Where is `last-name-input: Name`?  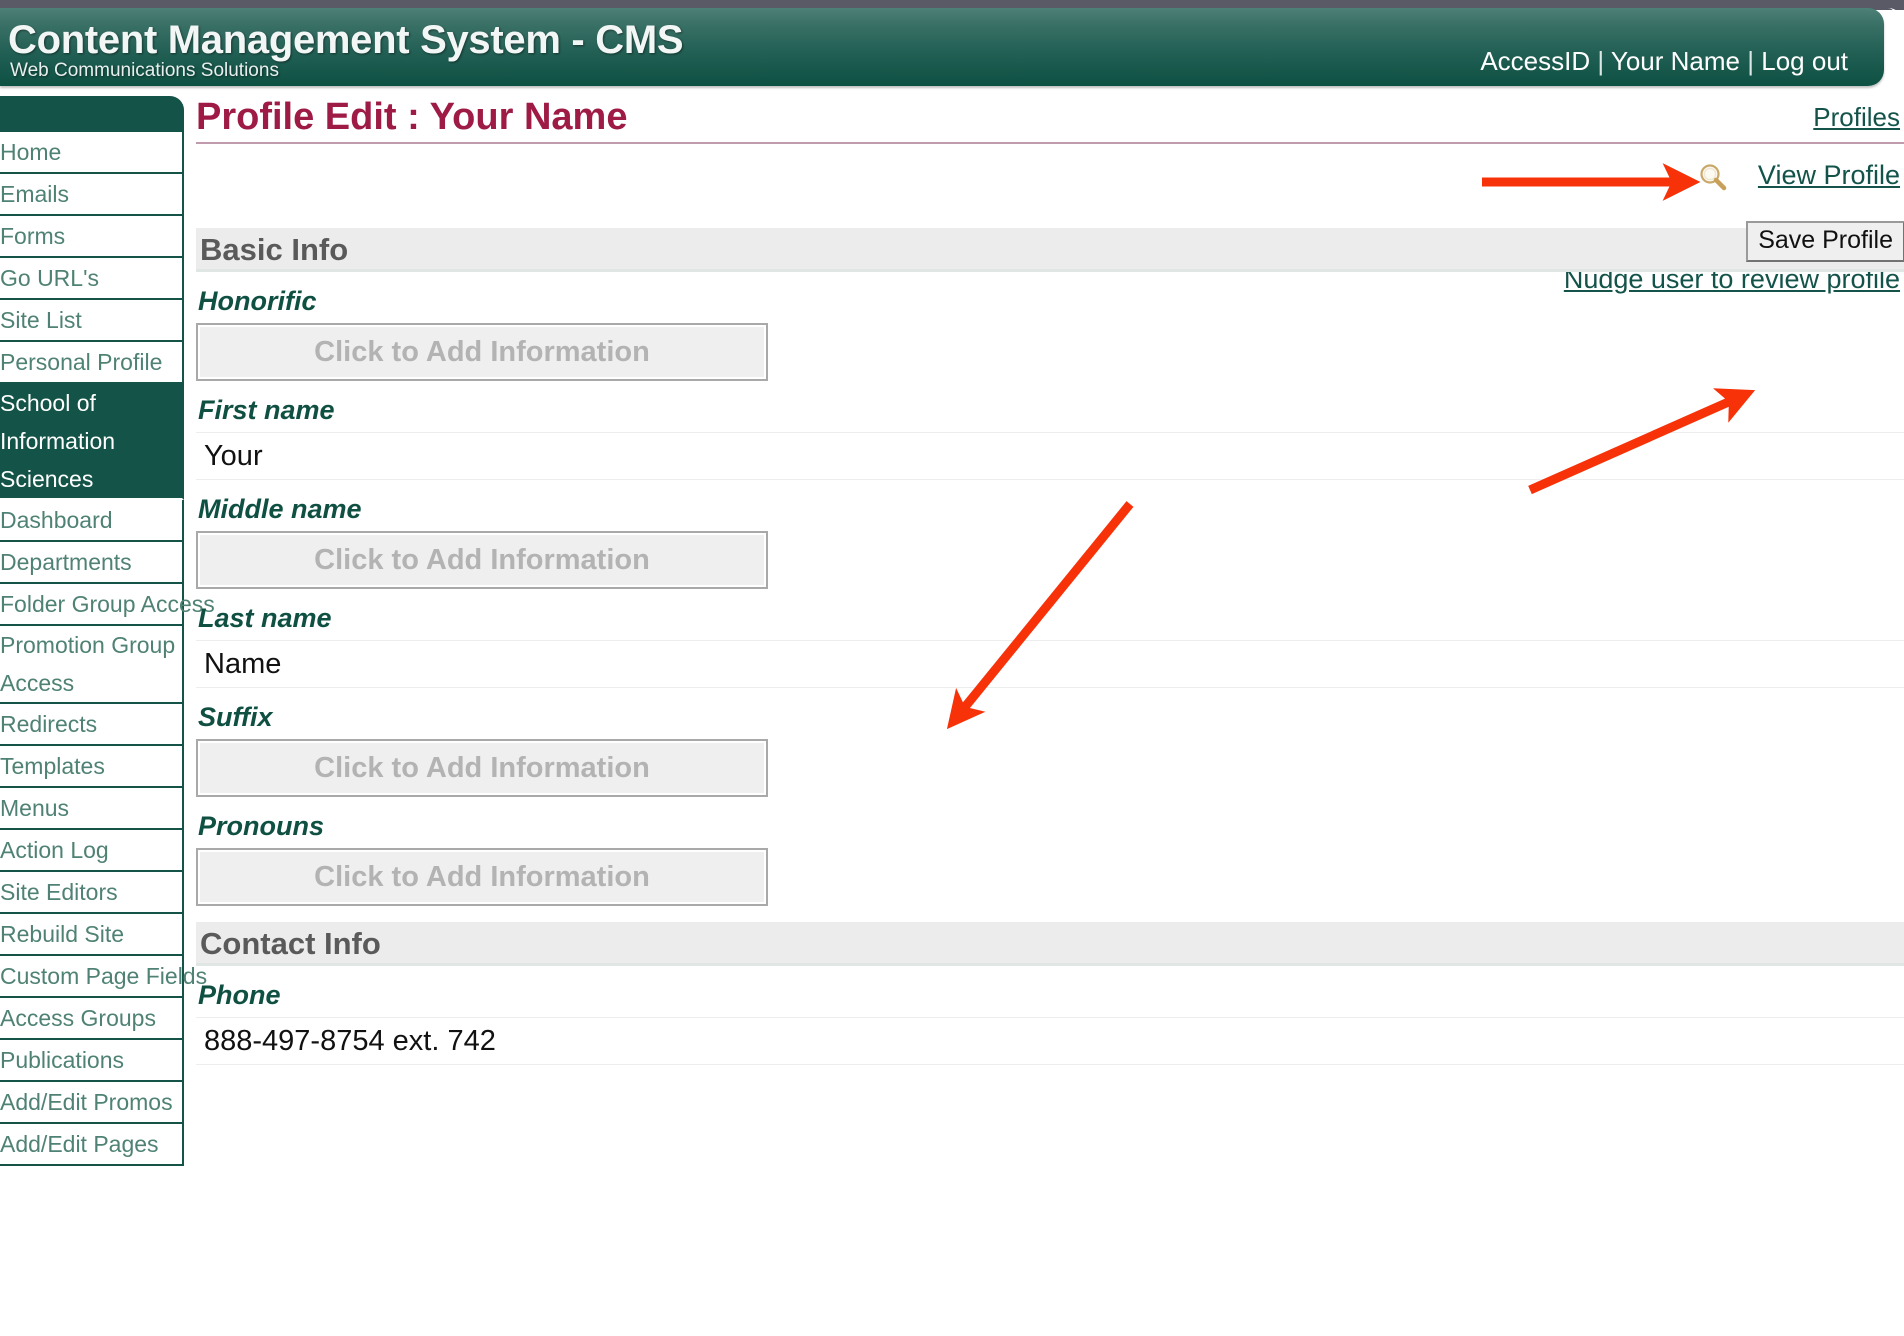 last-name-input: Name is located at coordinates (1050, 664).